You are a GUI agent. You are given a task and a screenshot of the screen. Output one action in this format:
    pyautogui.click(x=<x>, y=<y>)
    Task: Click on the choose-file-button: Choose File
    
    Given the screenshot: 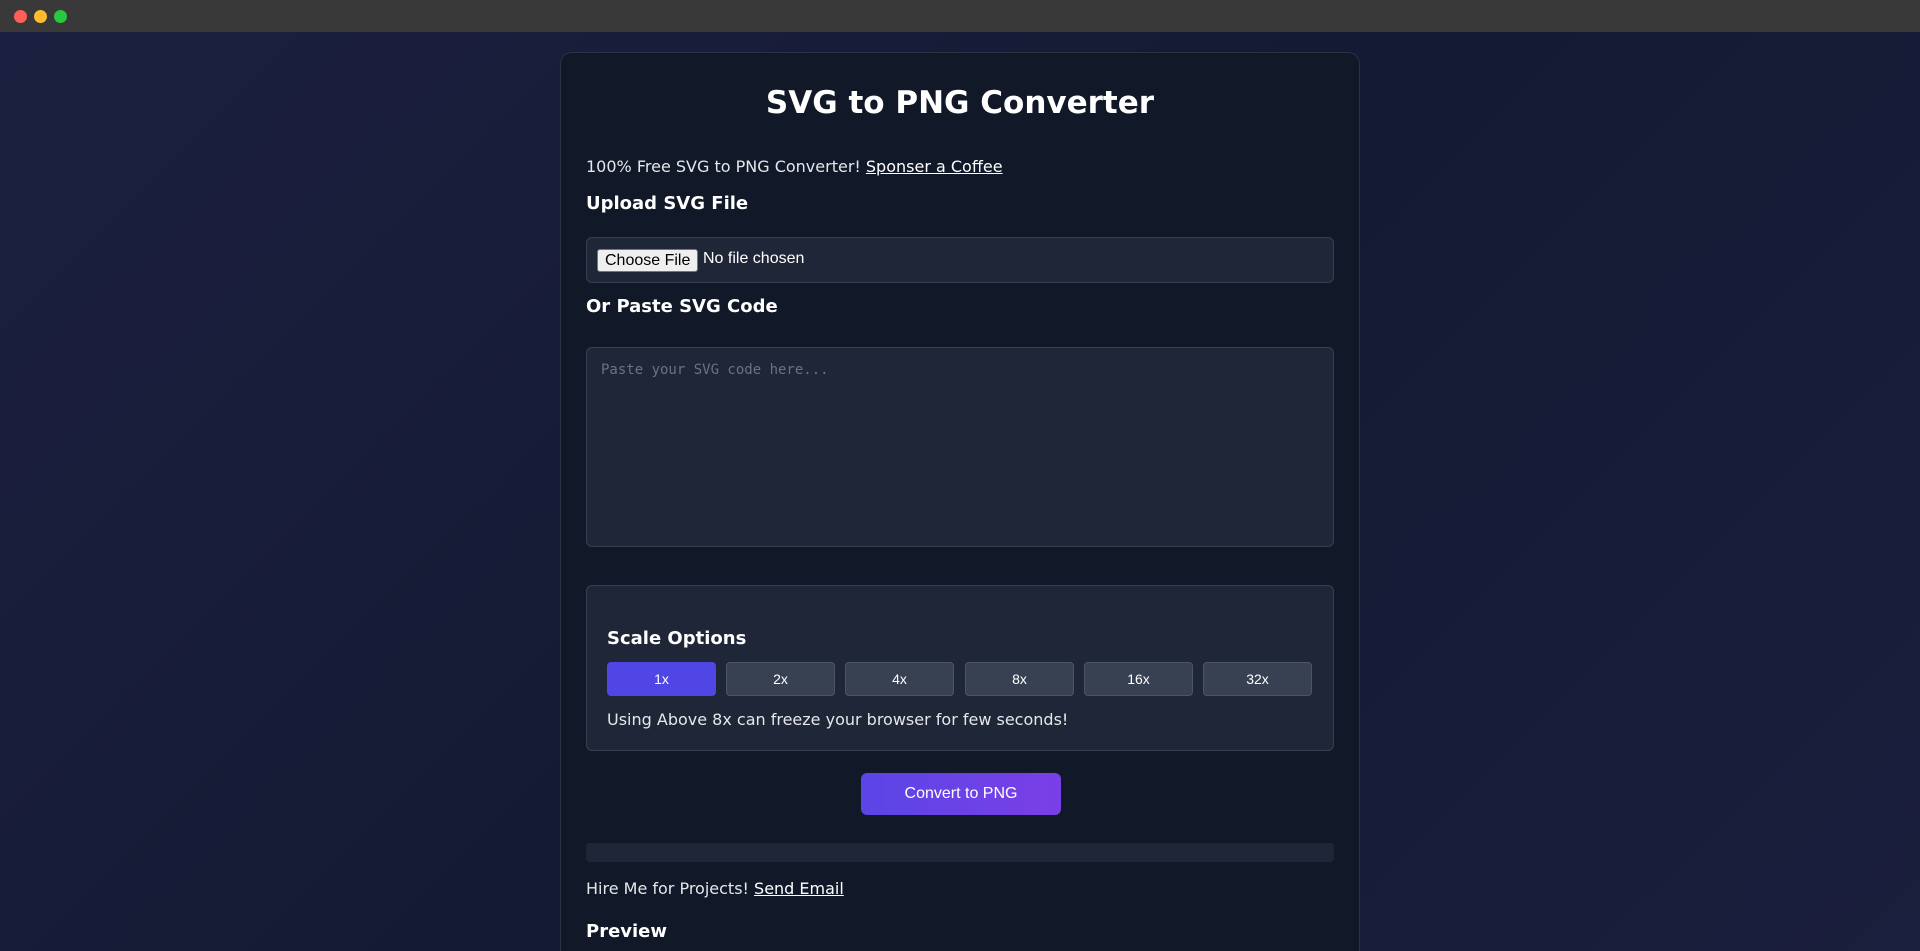 What is the action you would take?
    pyautogui.click(x=648, y=260)
    